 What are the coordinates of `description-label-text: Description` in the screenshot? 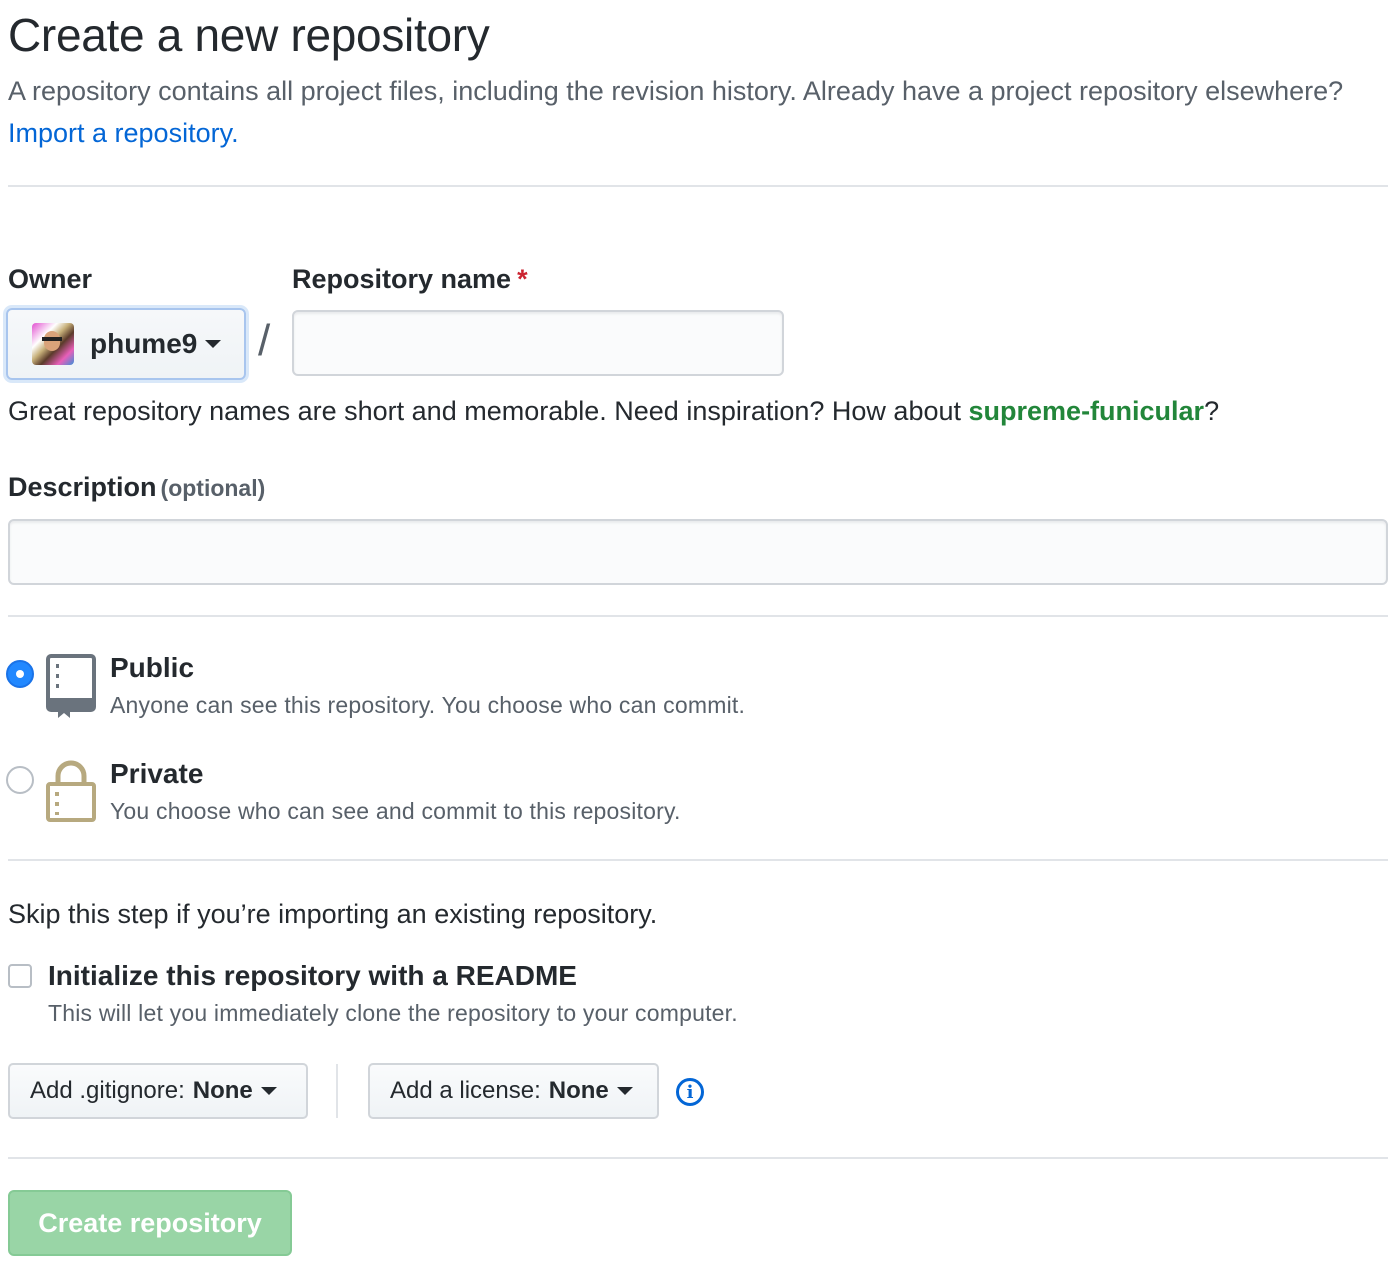 It's located at (82, 487).